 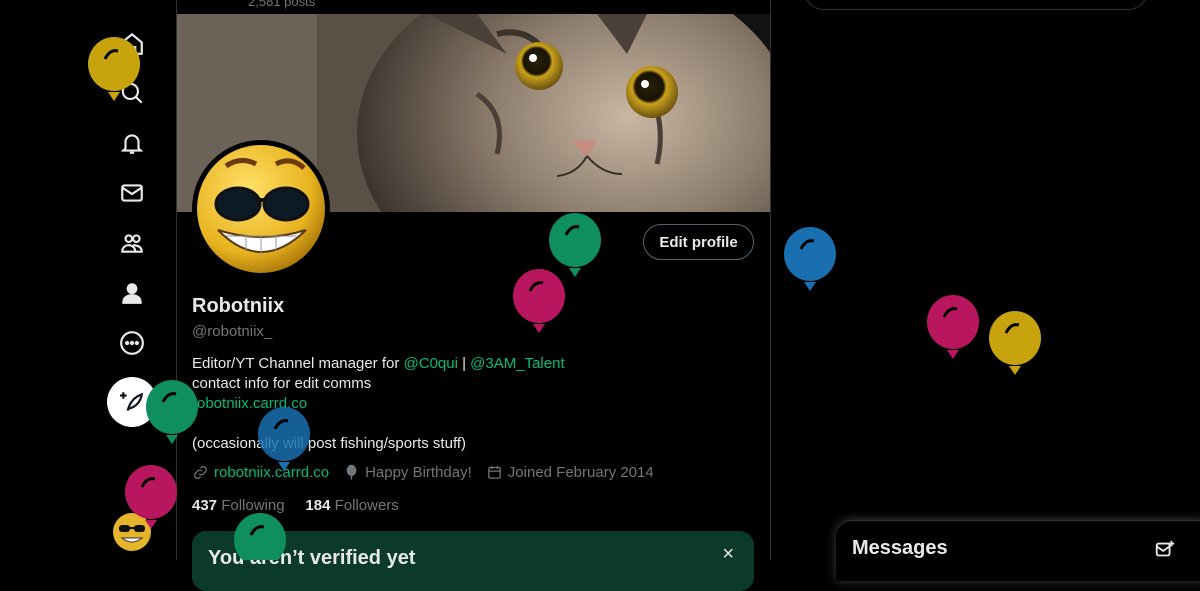 What do you see at coordinates (698, 242) in the screenshot?
I see `edit-profile-button: Edit profile` at bounding box center [698, 242].